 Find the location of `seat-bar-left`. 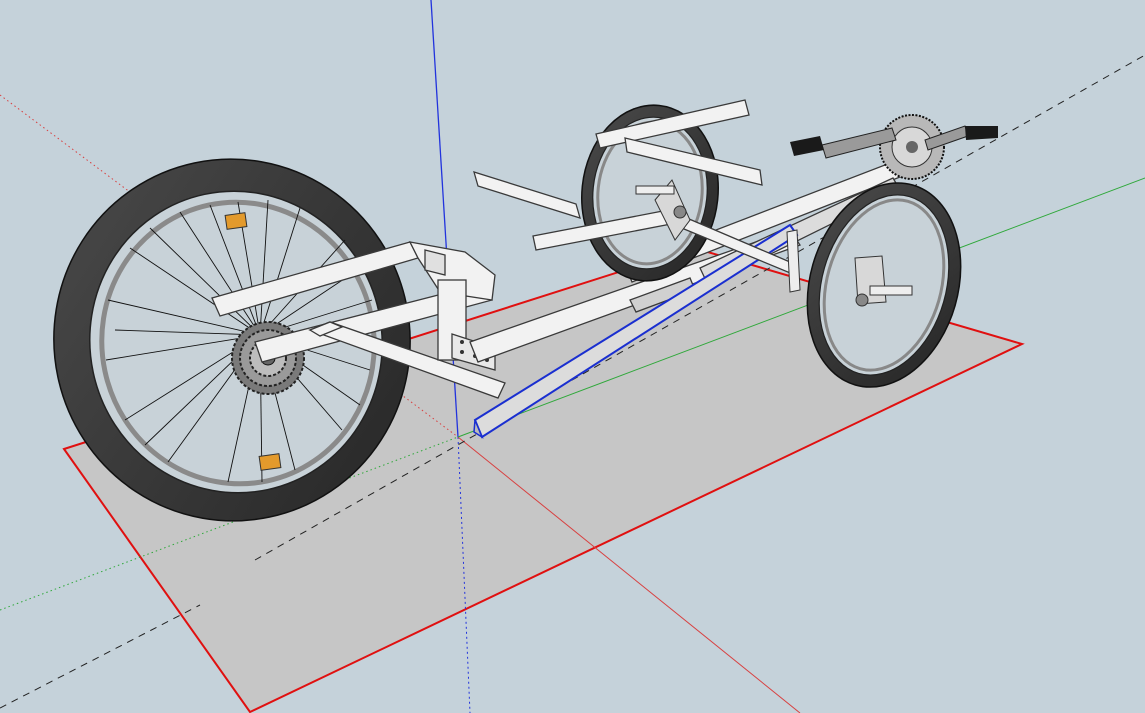

seat-bar-left is located at coordinates (527, 195).